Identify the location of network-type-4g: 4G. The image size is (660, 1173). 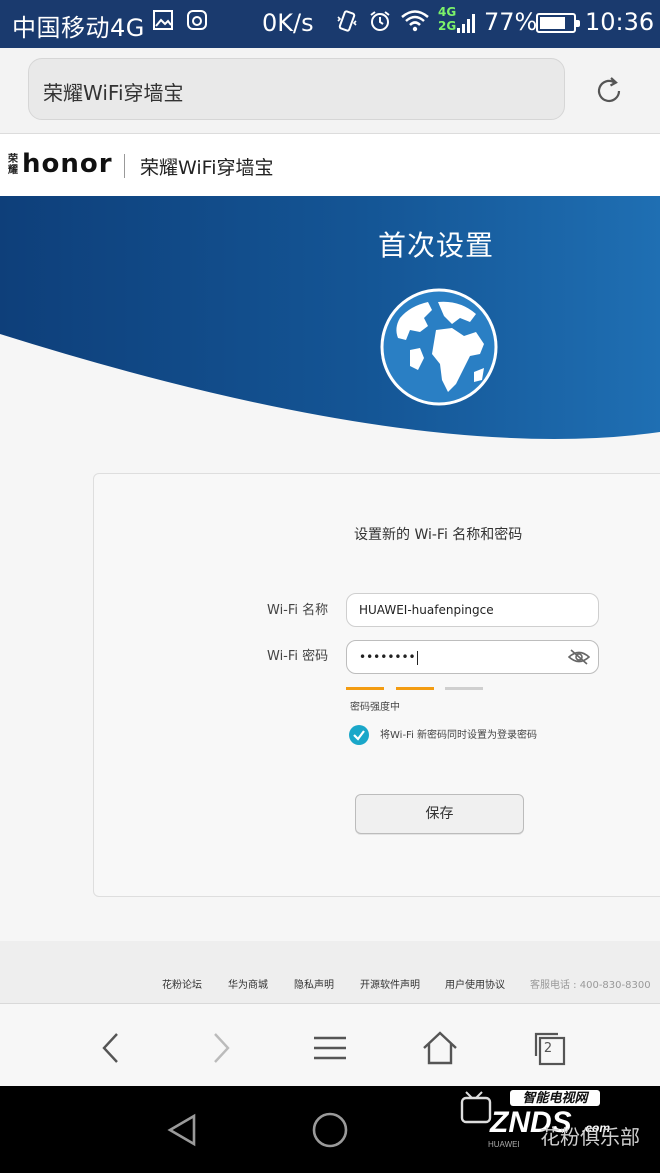
(447, 12).